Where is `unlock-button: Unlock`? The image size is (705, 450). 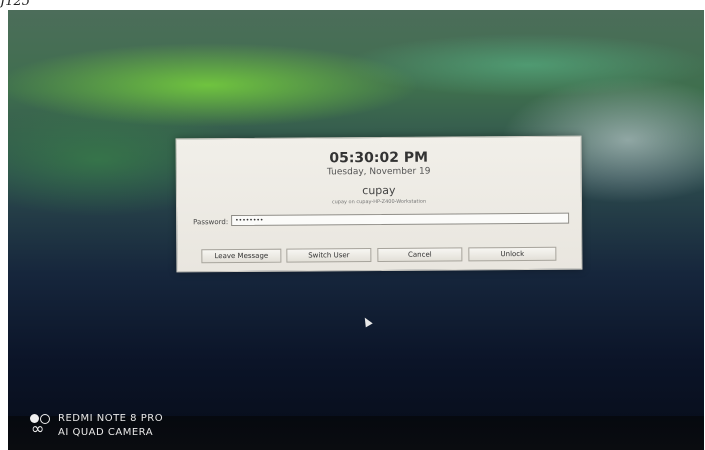
unlock-button: Unlock is located at coordinates (512, 254).